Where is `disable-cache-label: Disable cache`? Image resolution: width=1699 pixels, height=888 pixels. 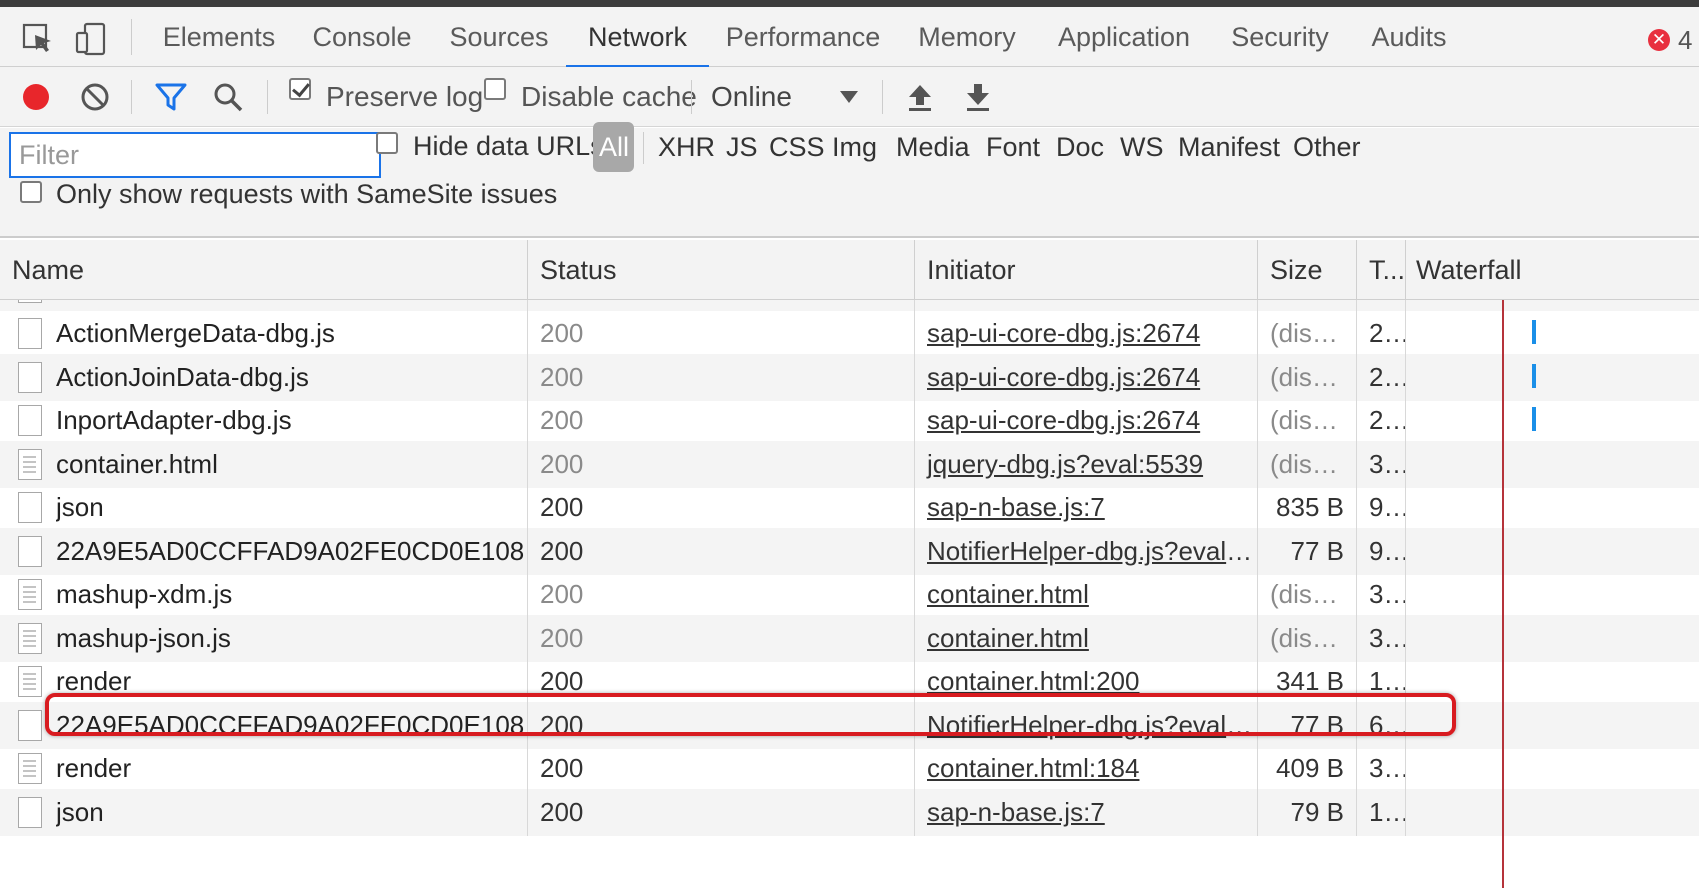
disable-cache-label: Disable cache is located at coordinates (609, 96).